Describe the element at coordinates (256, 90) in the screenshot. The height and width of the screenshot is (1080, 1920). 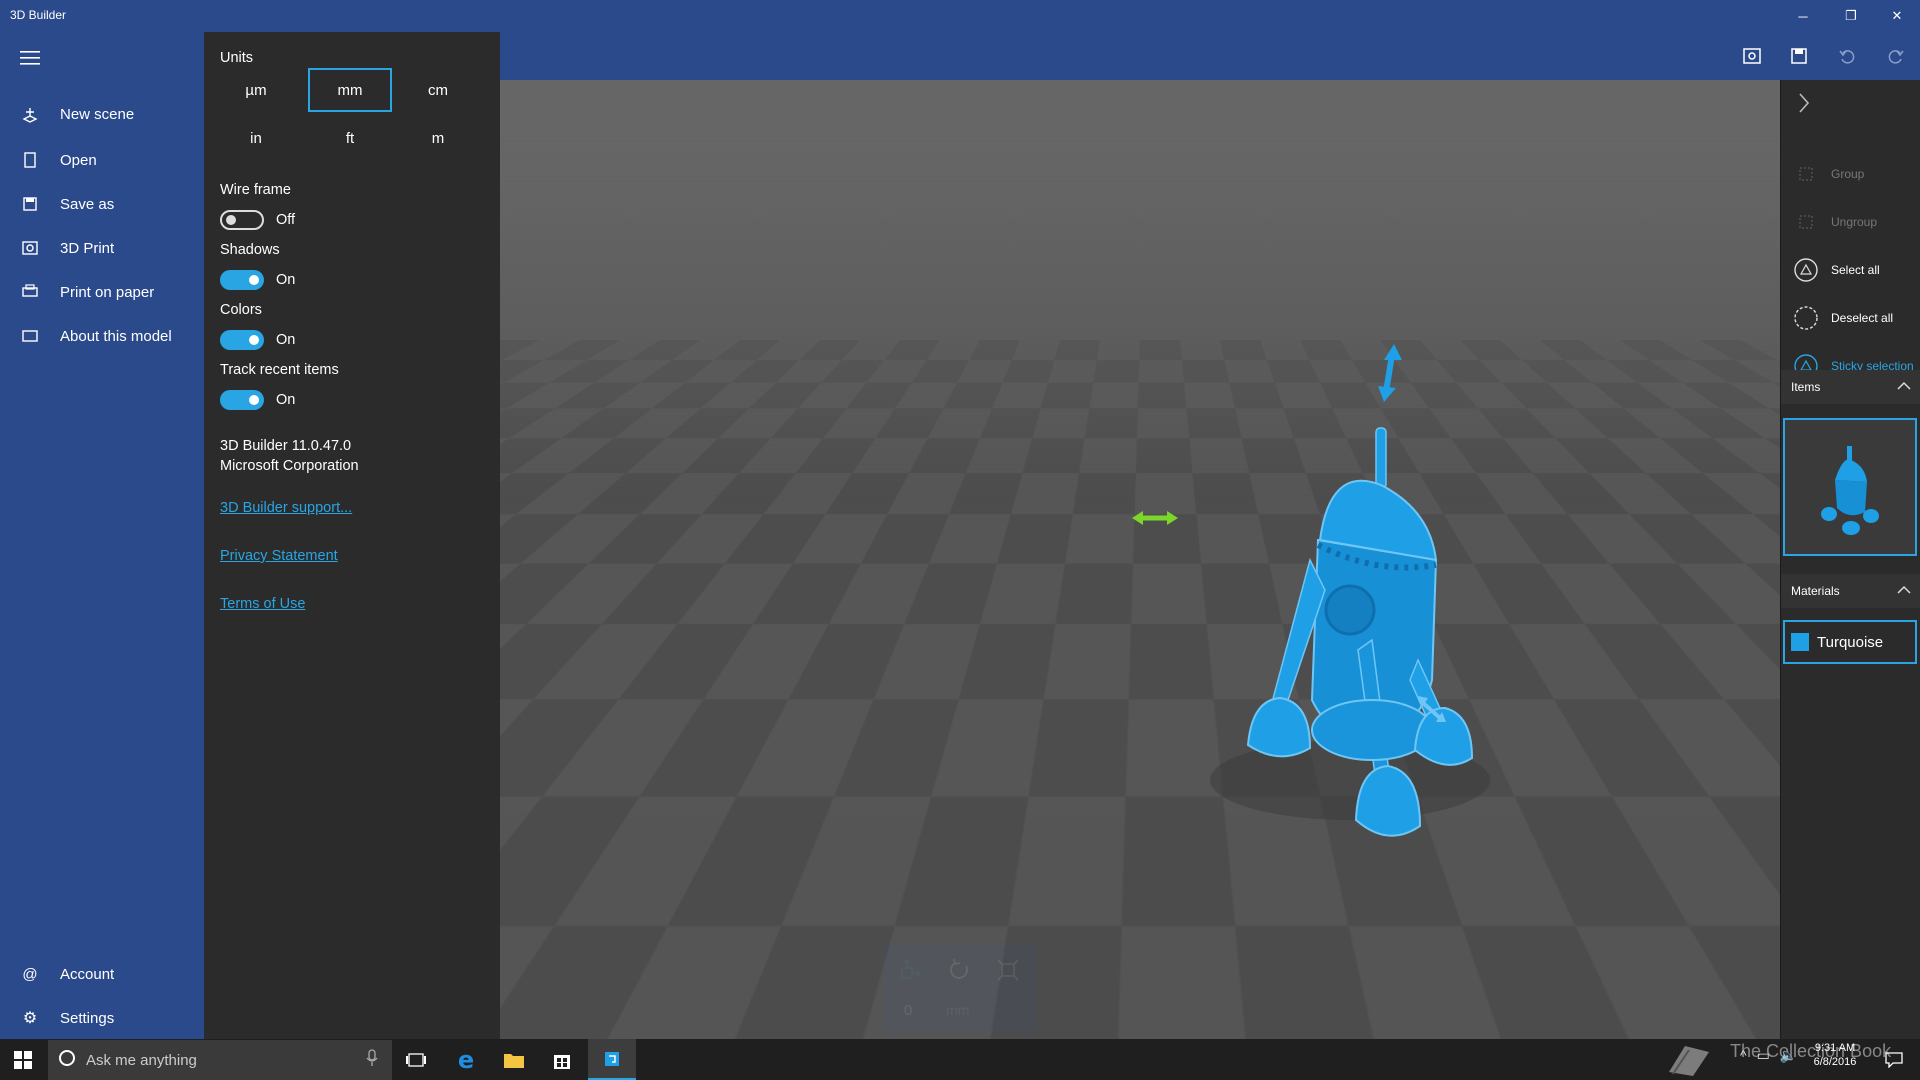
I see `unit-um-button: µm` at that location.